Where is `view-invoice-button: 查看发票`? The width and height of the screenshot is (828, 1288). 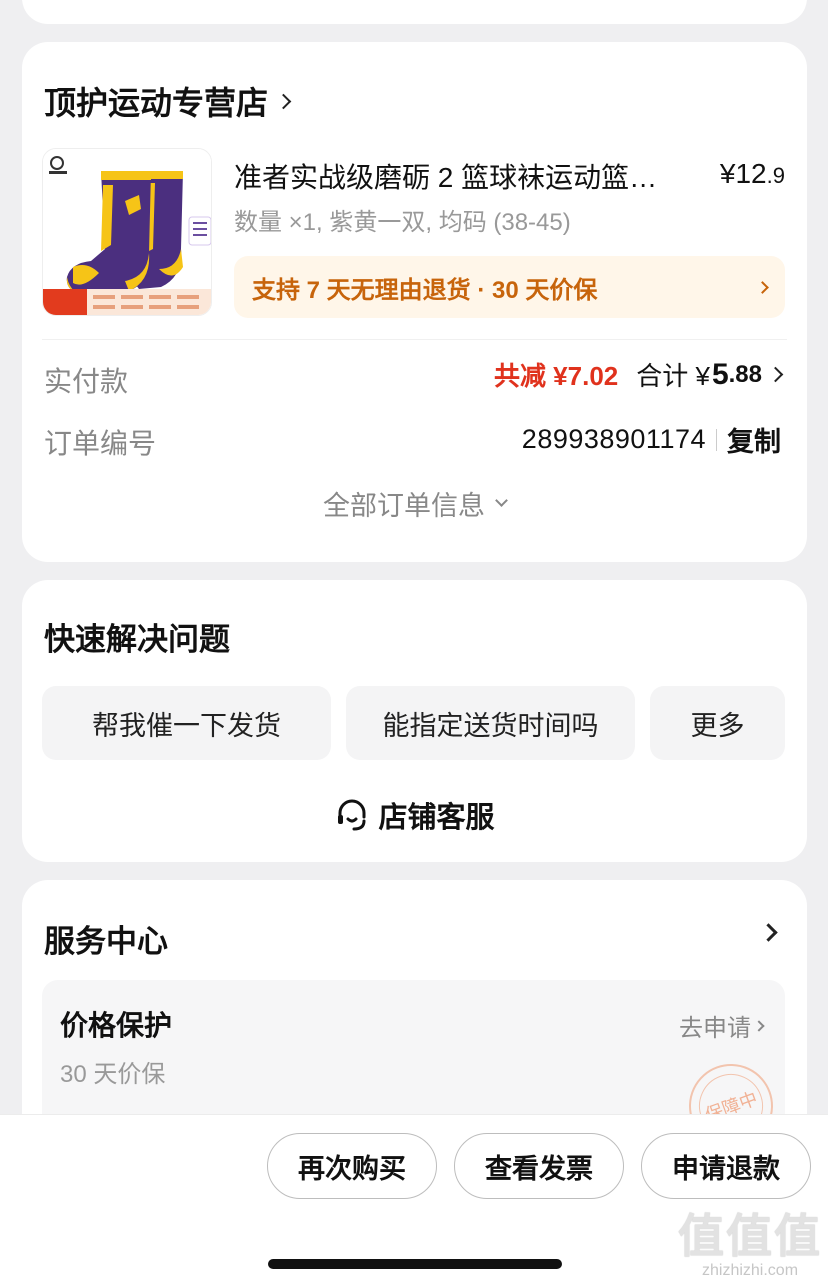 view-invoice-button: 查看发票 is located at coordinates (539, 1166).